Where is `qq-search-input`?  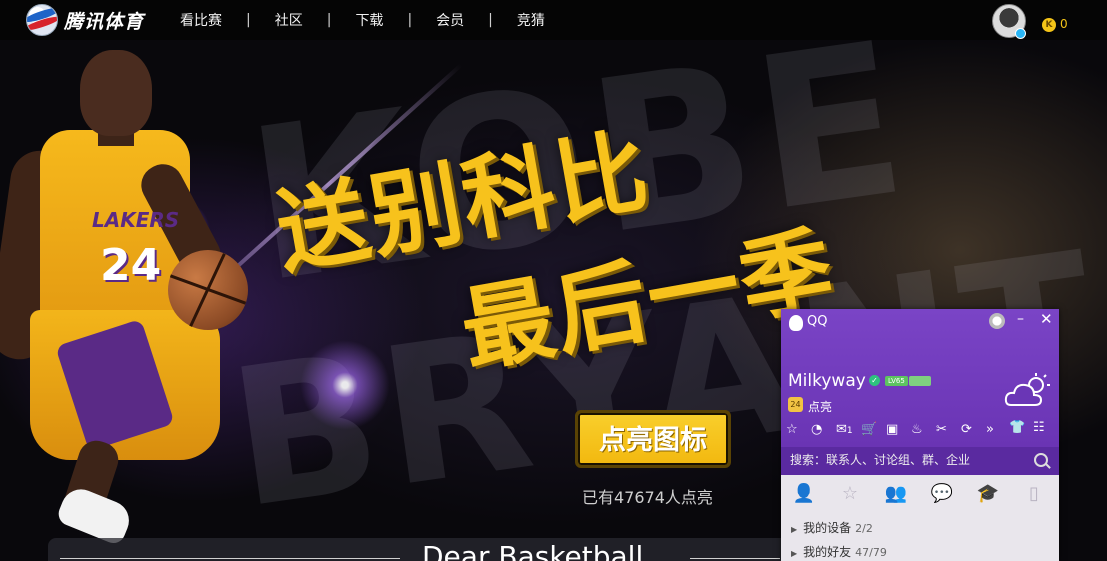 qq-search-input is located at coordinates (905, 460).